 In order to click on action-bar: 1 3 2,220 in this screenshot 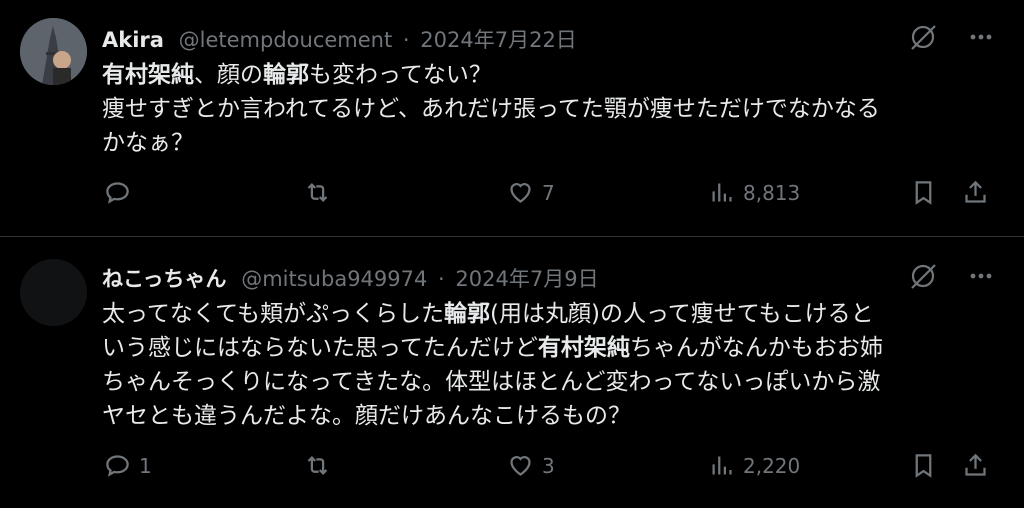, I will do `click(512, 472)`.